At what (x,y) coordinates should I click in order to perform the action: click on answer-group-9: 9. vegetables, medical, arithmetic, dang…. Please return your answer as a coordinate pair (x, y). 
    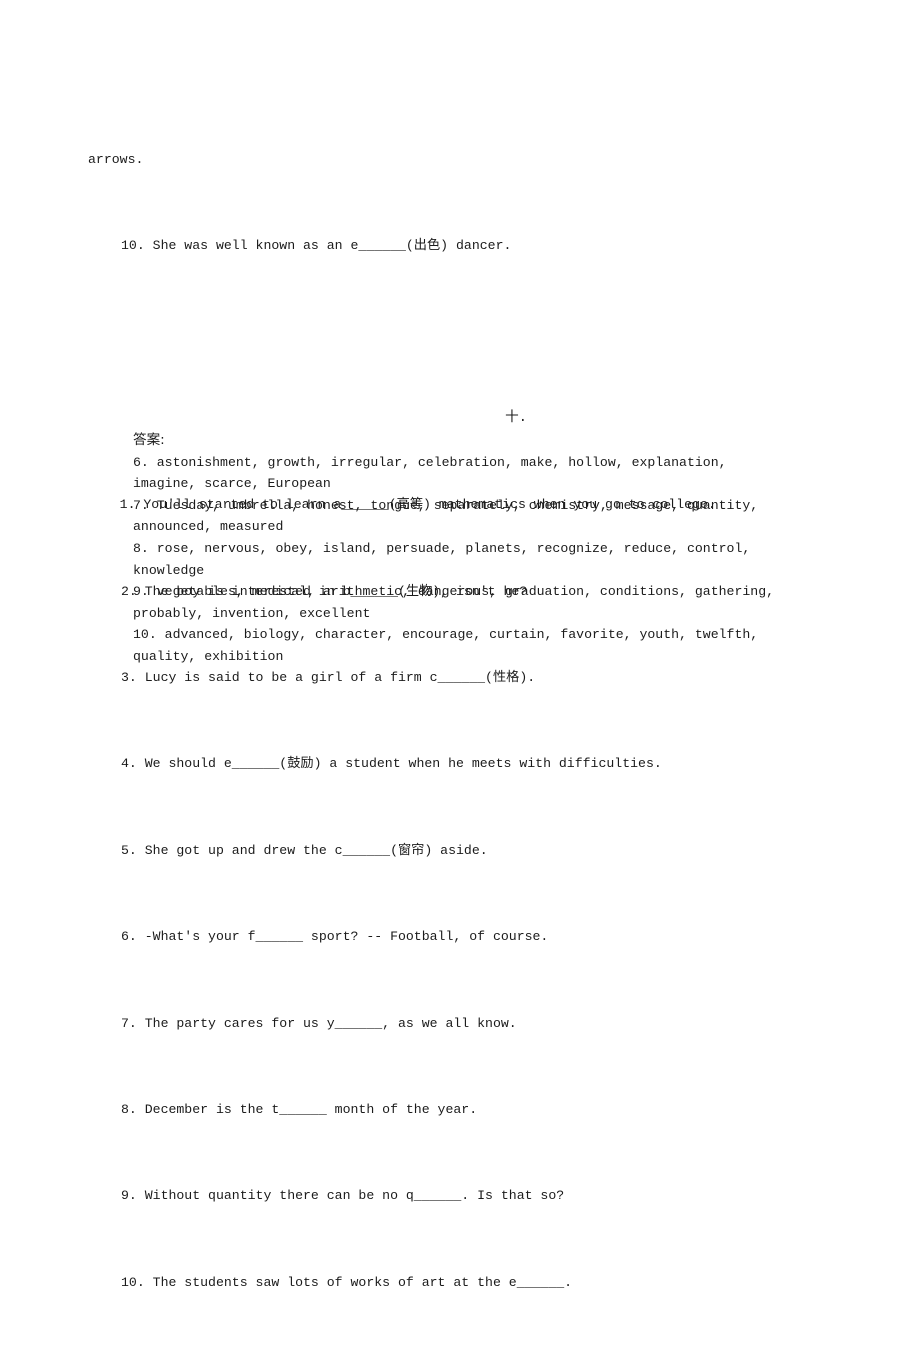
    Looking at the image, I should click on (457, 602).